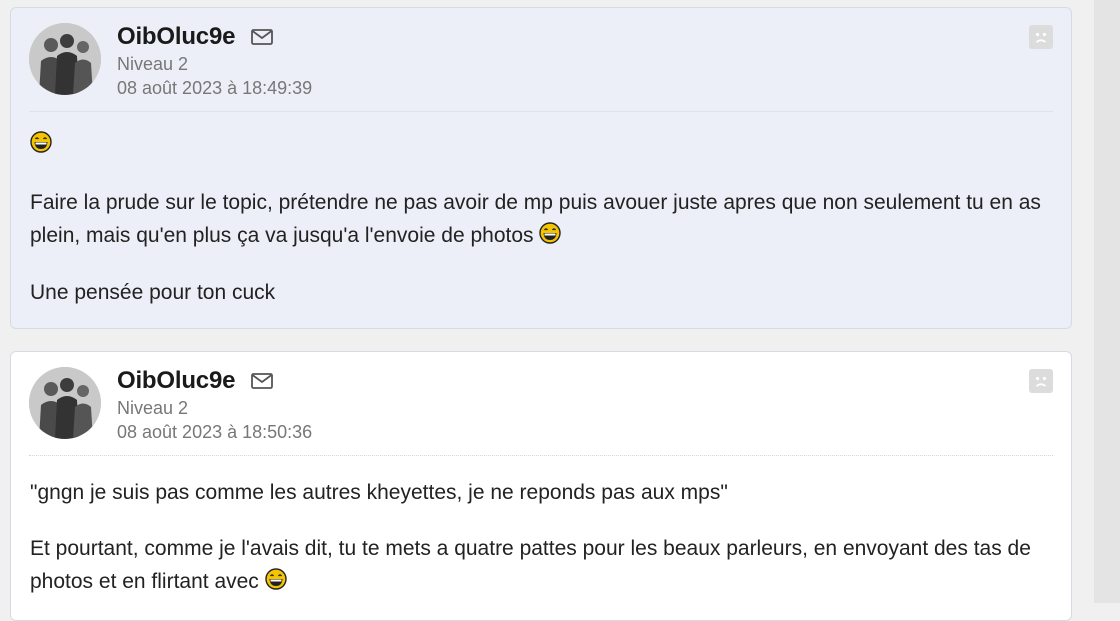 This screenshot has width=1120, height=621. What do you see at coordinates (1107, 301) in the screenshot?
I see `scrollbar-track` at bounding box center [1107, 301].